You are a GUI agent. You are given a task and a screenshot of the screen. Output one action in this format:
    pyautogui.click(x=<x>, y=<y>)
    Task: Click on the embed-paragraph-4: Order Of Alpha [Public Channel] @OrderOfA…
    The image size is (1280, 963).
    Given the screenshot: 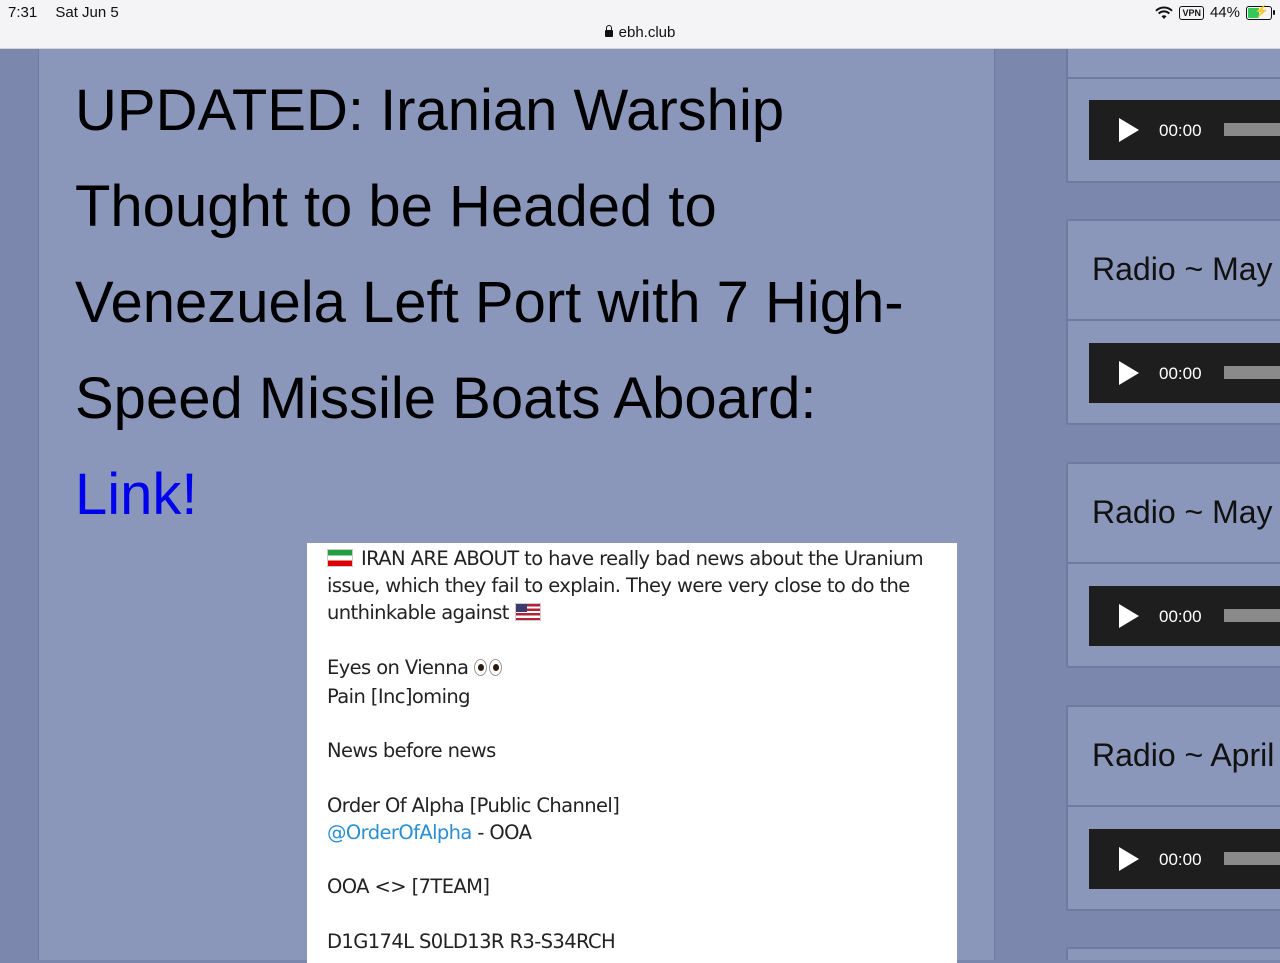 What is the action you would take?
    pyautogui.click(x=632, y=819)
    